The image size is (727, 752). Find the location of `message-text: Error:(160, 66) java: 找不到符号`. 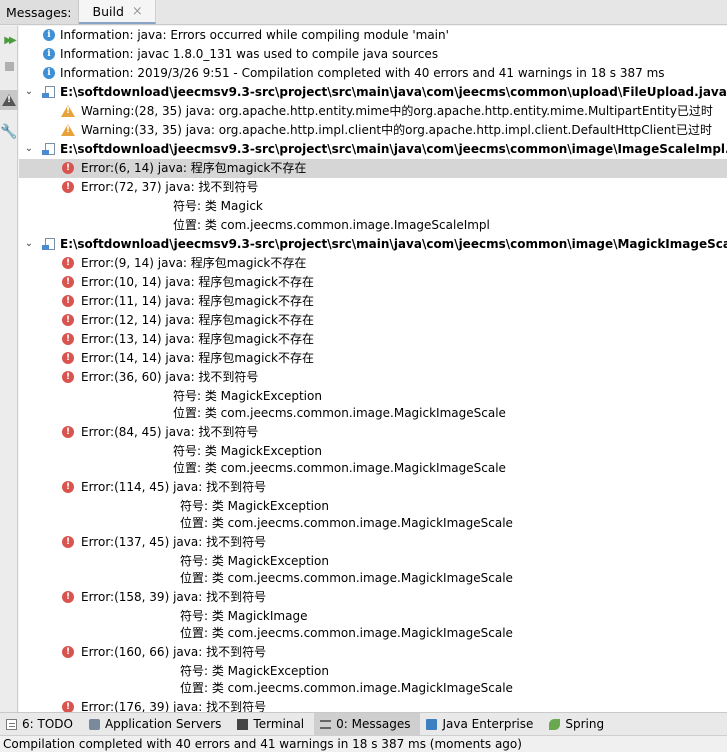

message-text: Error:(160, 66) java: 找不到符号 is located at coordinates (174, 652).